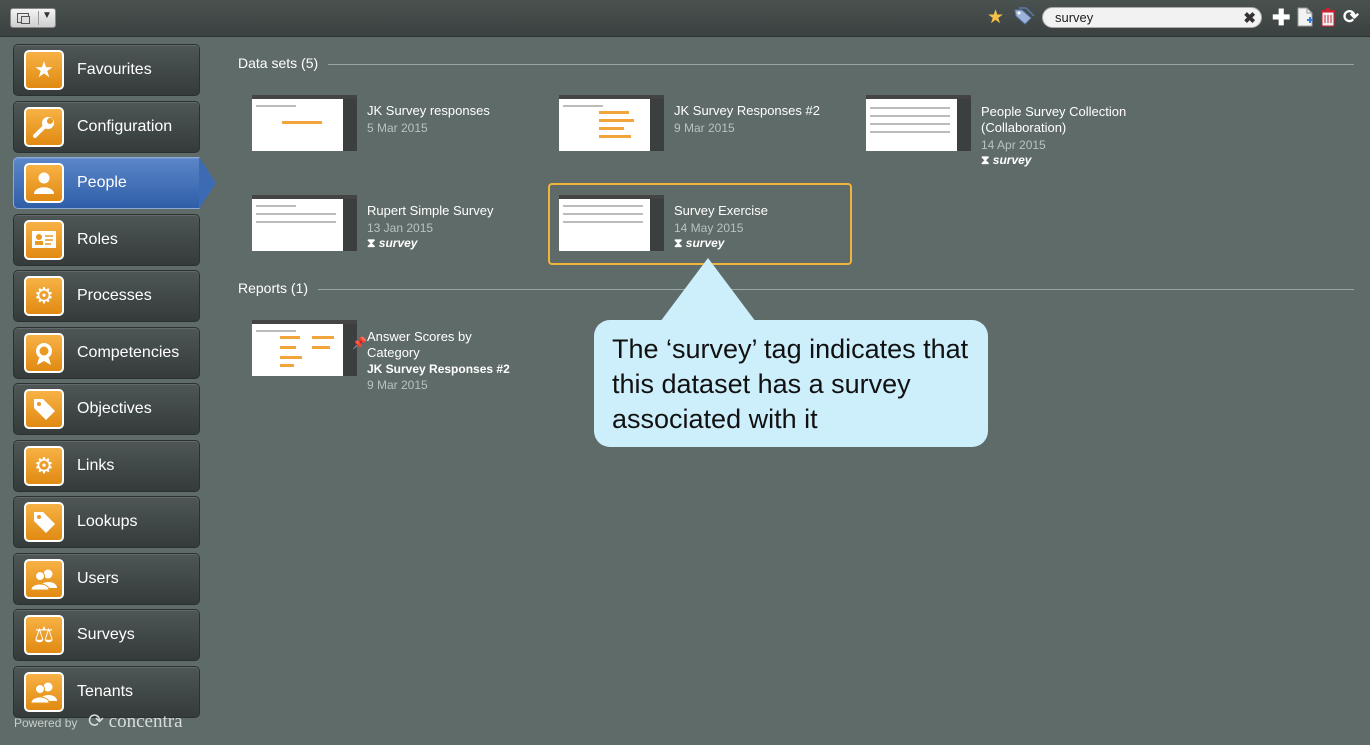 Image resolution: width=1370 pixels, height=745 pixels. What do you see at coordinates (430, 210) in the screenshot?
I see `dataset-title: Rupert Simple Survey` at bounding box center [430, 210].